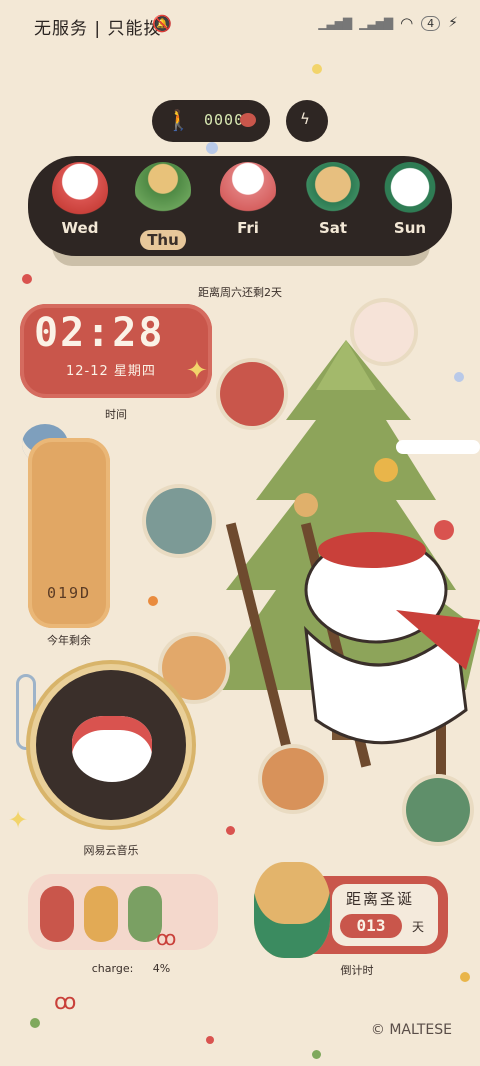 The width and height of the screenshot is (480, 1066). What do you see at coordinates (161, 968) in the screenshot?
I see `battery-caption-value: 4%` at bounding box center [161, 968].